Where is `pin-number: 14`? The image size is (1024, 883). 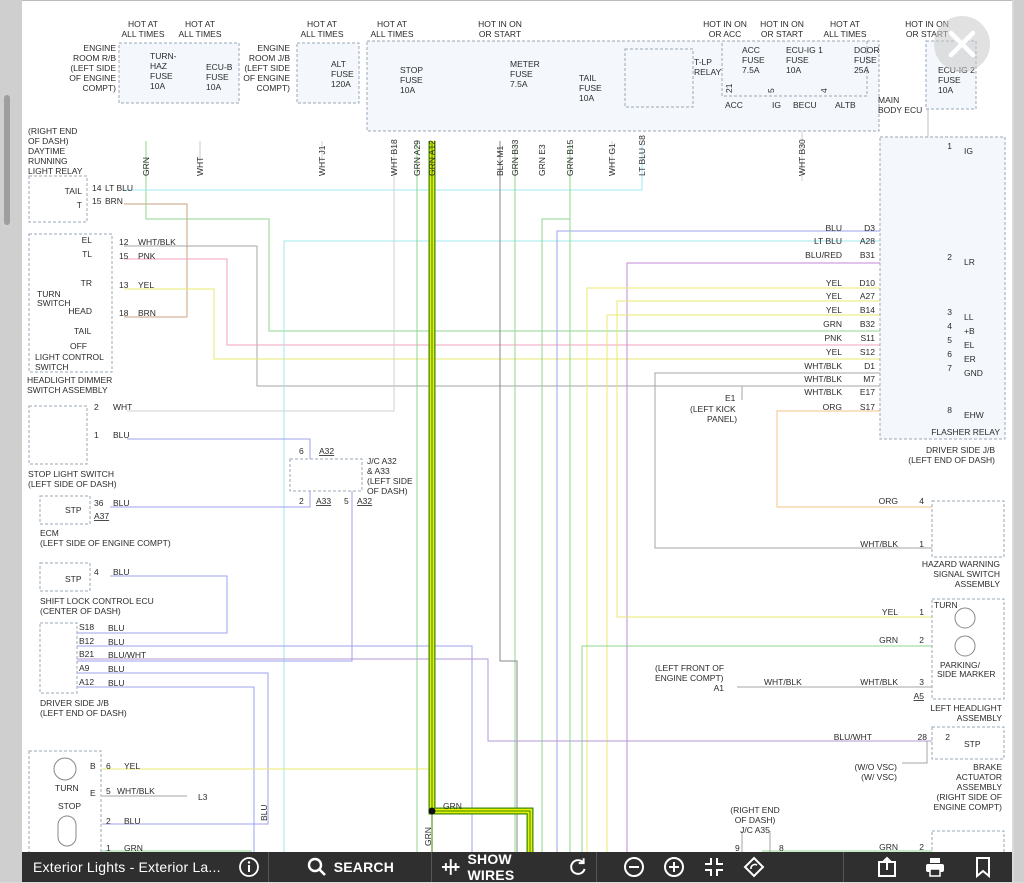 pin-number: 14 is located at coordinates (97, 188).